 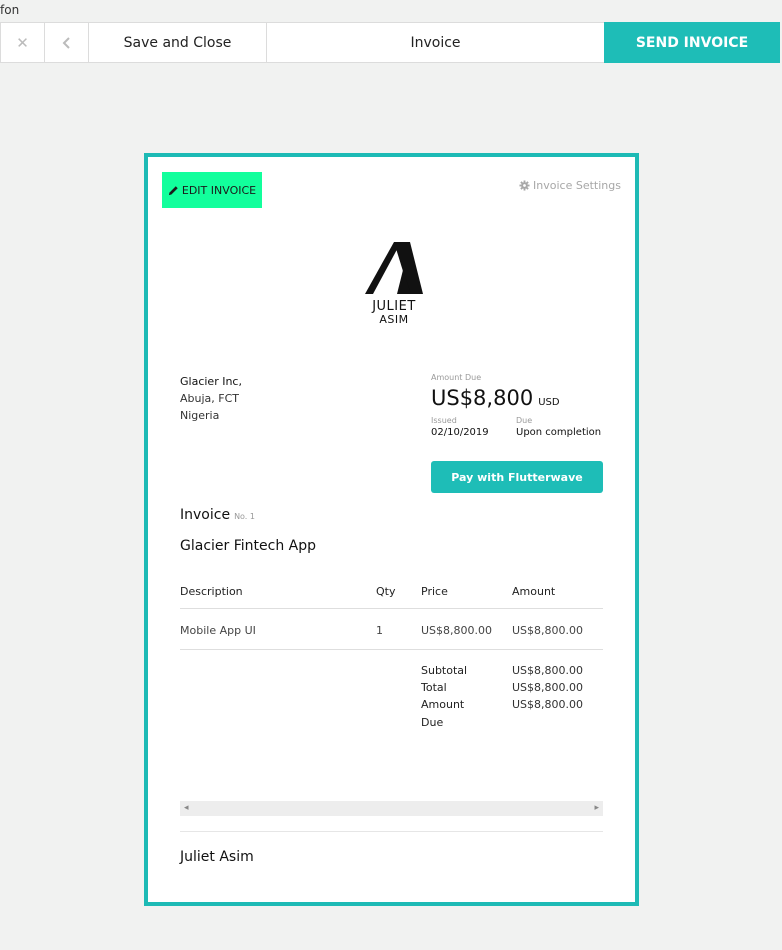 I want to click on row-price: US$8,800.00, so click(x=457, y=630).